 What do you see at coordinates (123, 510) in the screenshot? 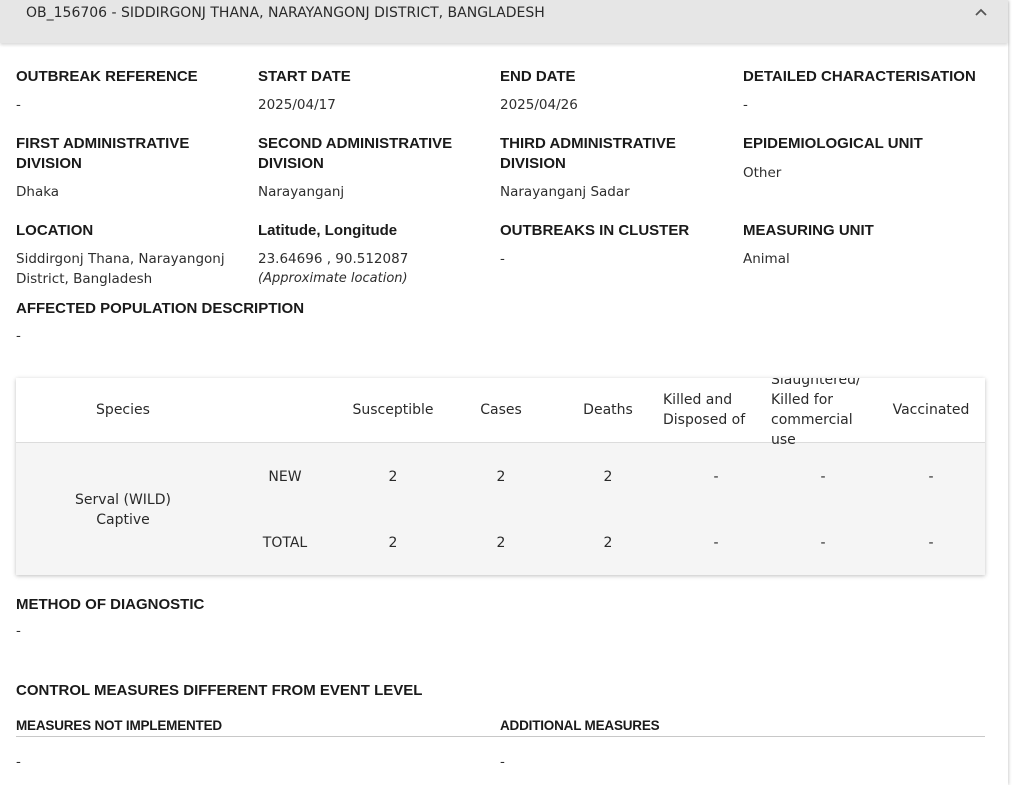
I see `species-cell: Serval (WILD) Captive` at bounding box center [123, 510].